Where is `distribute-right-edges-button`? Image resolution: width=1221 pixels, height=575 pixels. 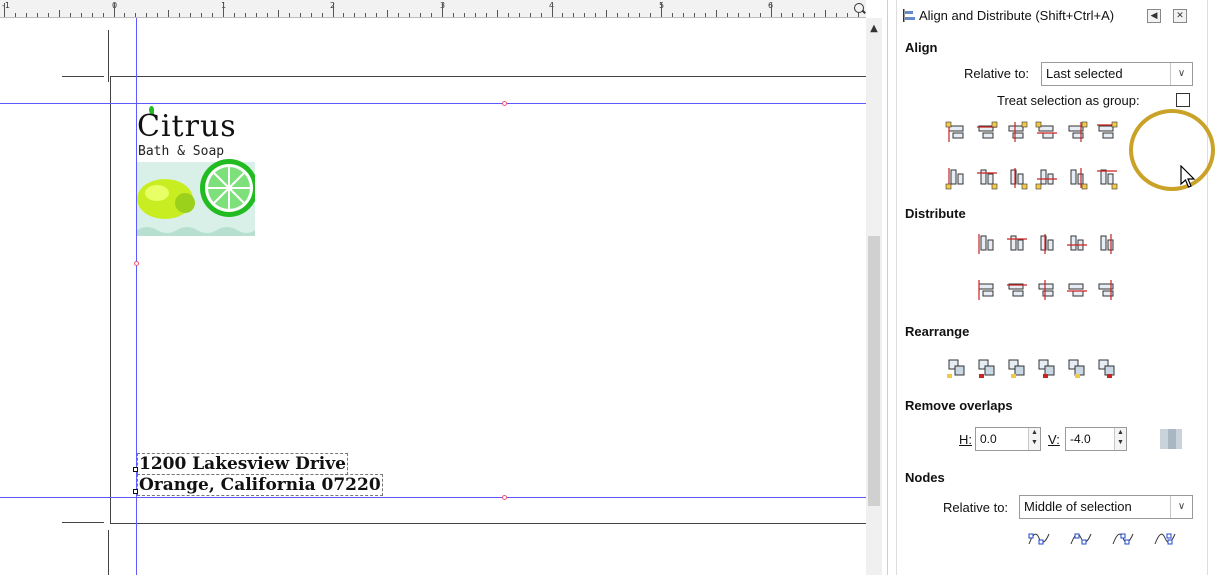 distribute-right-edges-button is located at coordinates (1047, 244).